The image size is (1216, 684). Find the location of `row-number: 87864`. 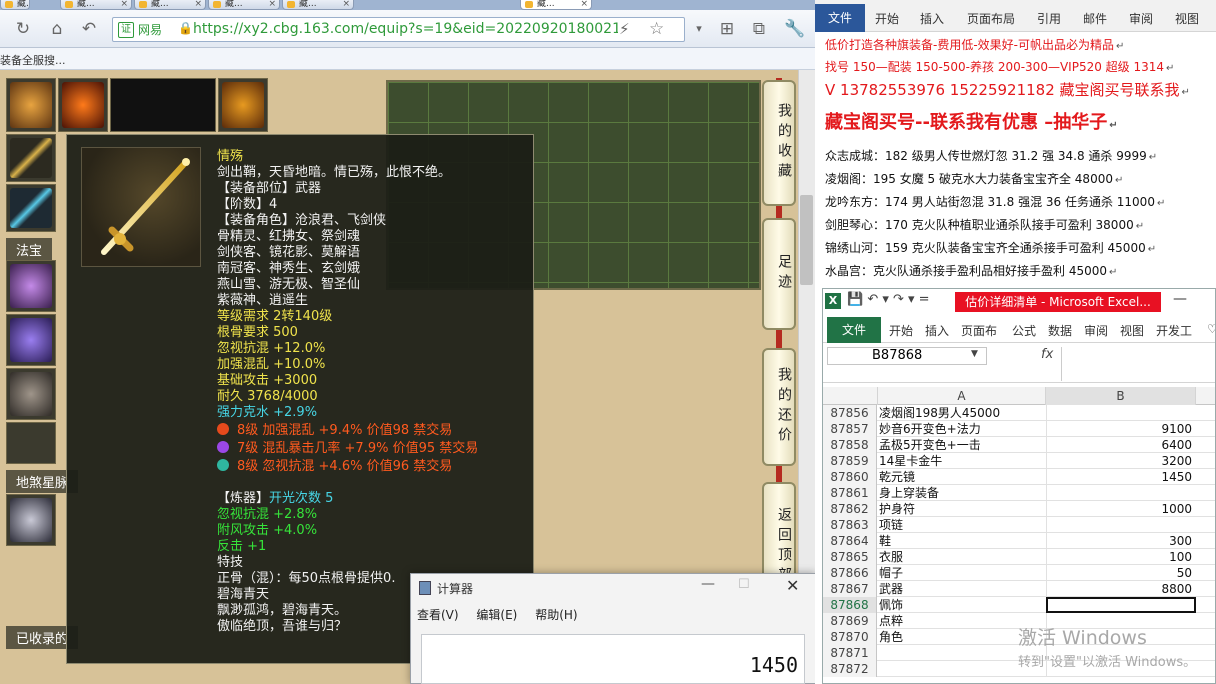

row-number: 87864 is located at coordinates (850, 541).